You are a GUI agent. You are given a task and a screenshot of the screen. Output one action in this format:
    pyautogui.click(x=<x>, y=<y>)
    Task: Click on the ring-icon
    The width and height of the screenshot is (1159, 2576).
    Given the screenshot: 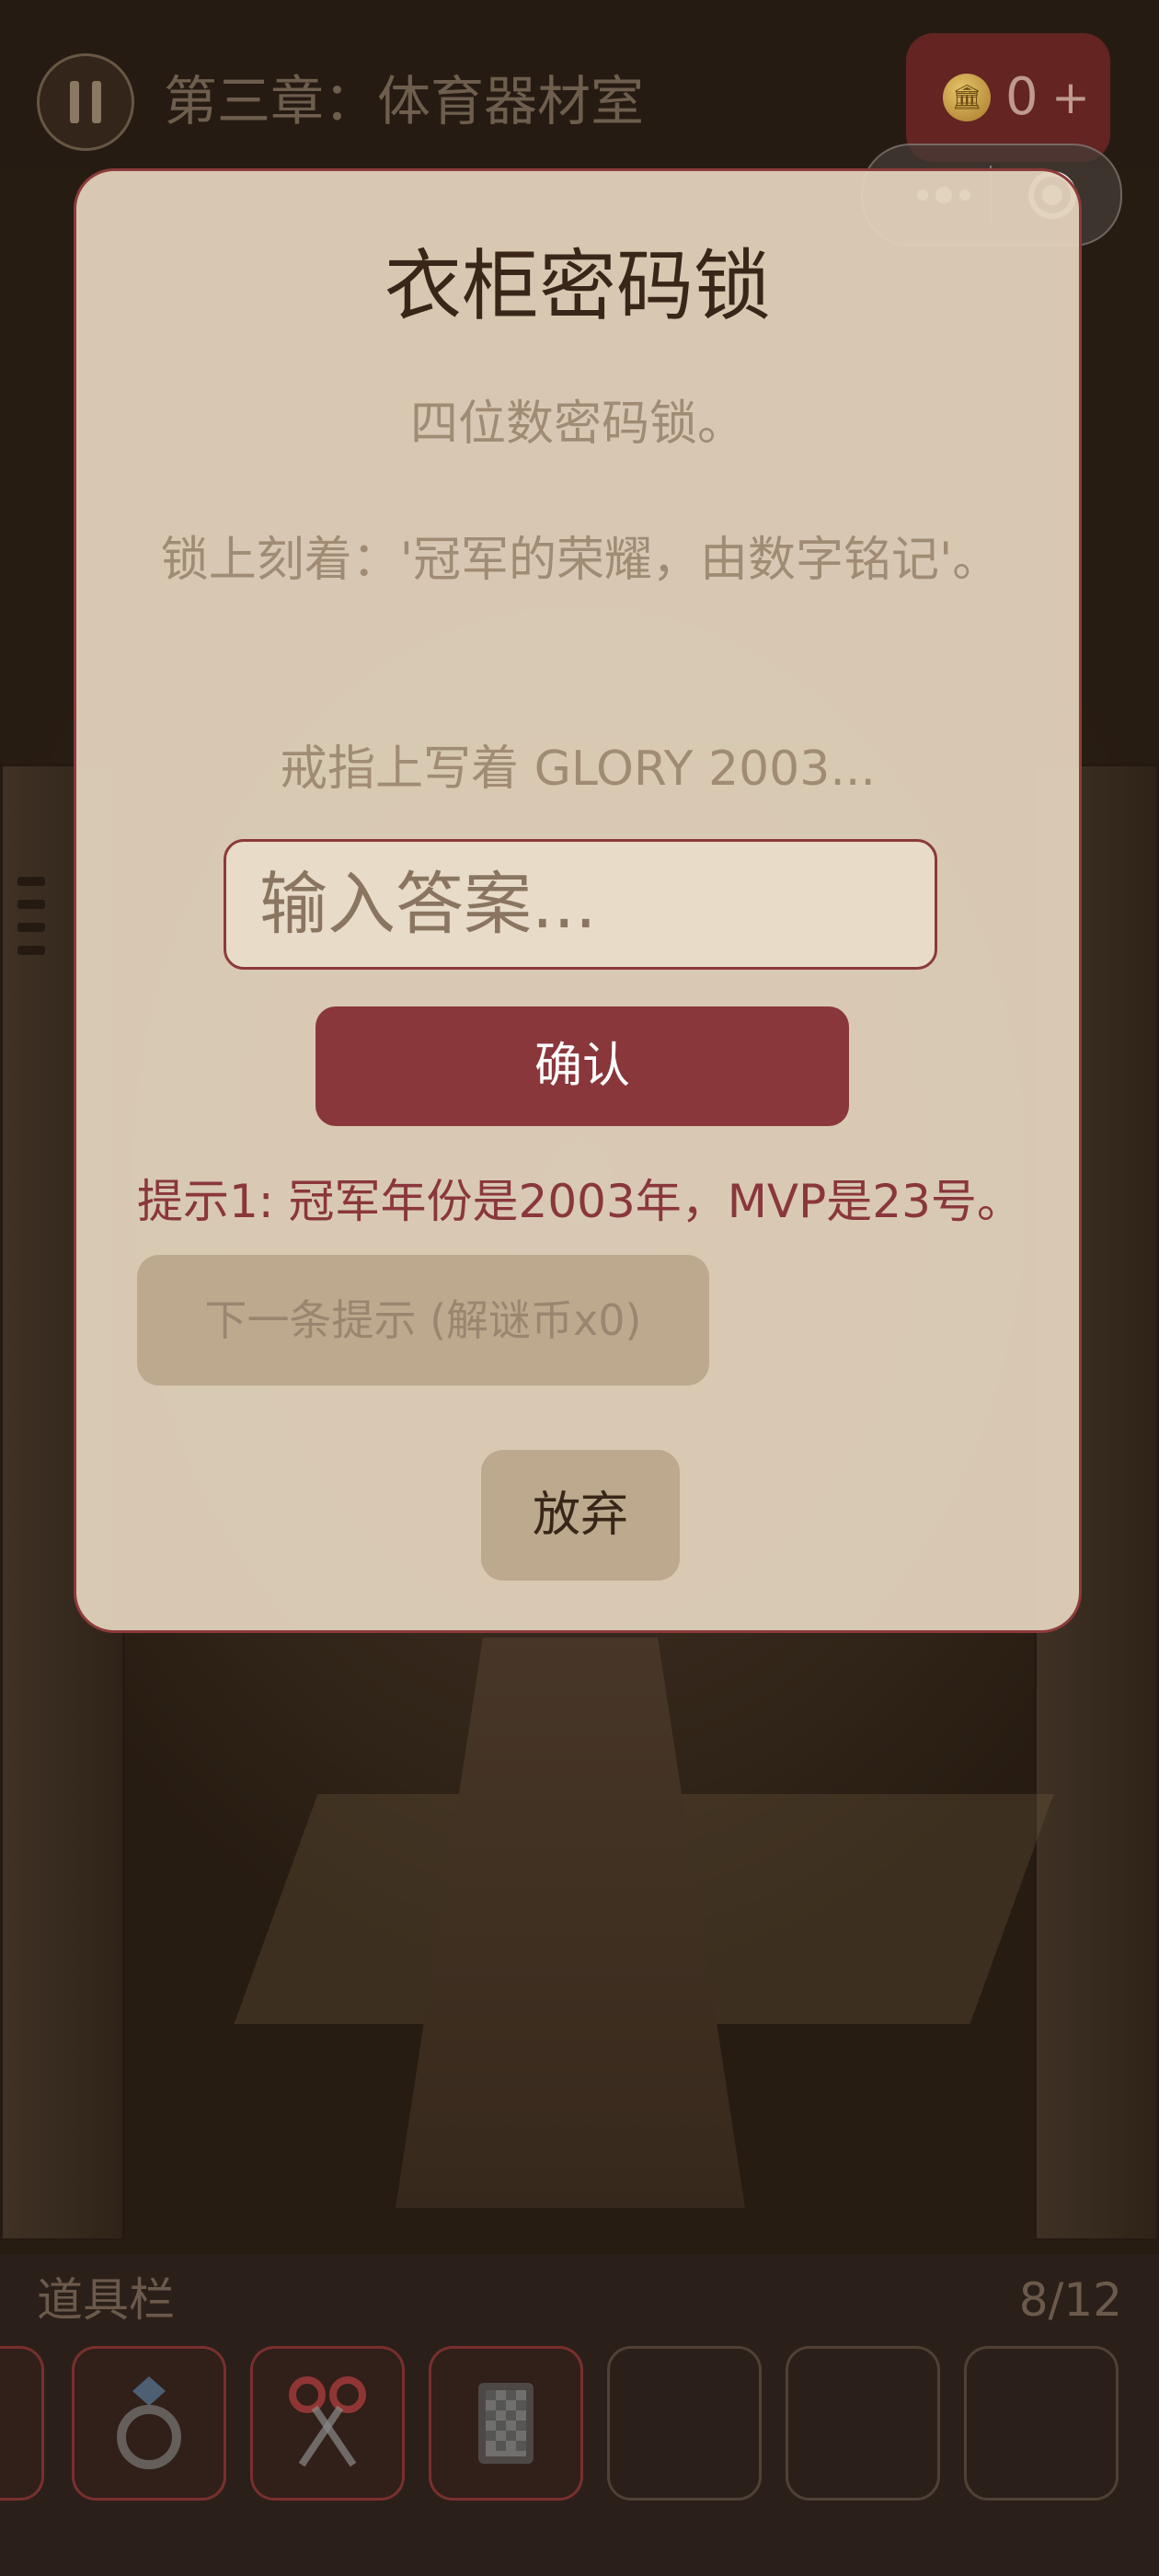 What is the action you would take?
    pyautogui.click(x=149, y=2423)
    